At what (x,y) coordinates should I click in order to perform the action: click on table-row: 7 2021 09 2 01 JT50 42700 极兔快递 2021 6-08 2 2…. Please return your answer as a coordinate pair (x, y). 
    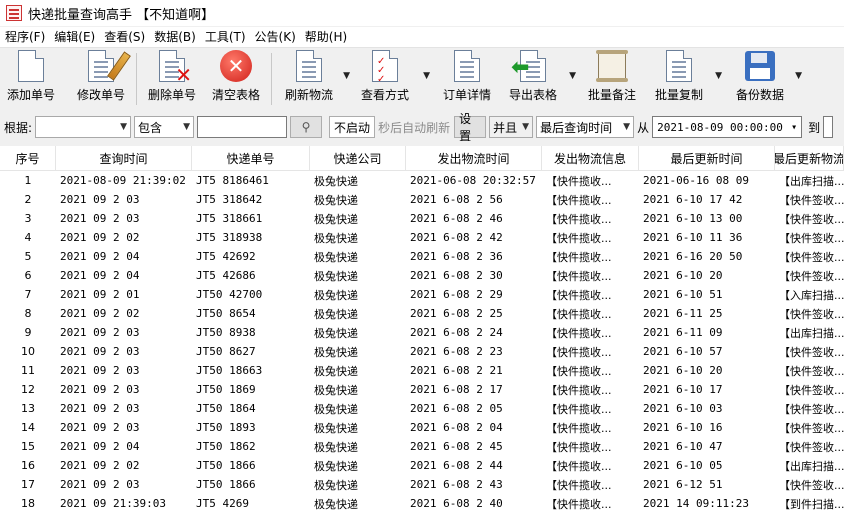
    Looking at the image, I should click on (422, 294).